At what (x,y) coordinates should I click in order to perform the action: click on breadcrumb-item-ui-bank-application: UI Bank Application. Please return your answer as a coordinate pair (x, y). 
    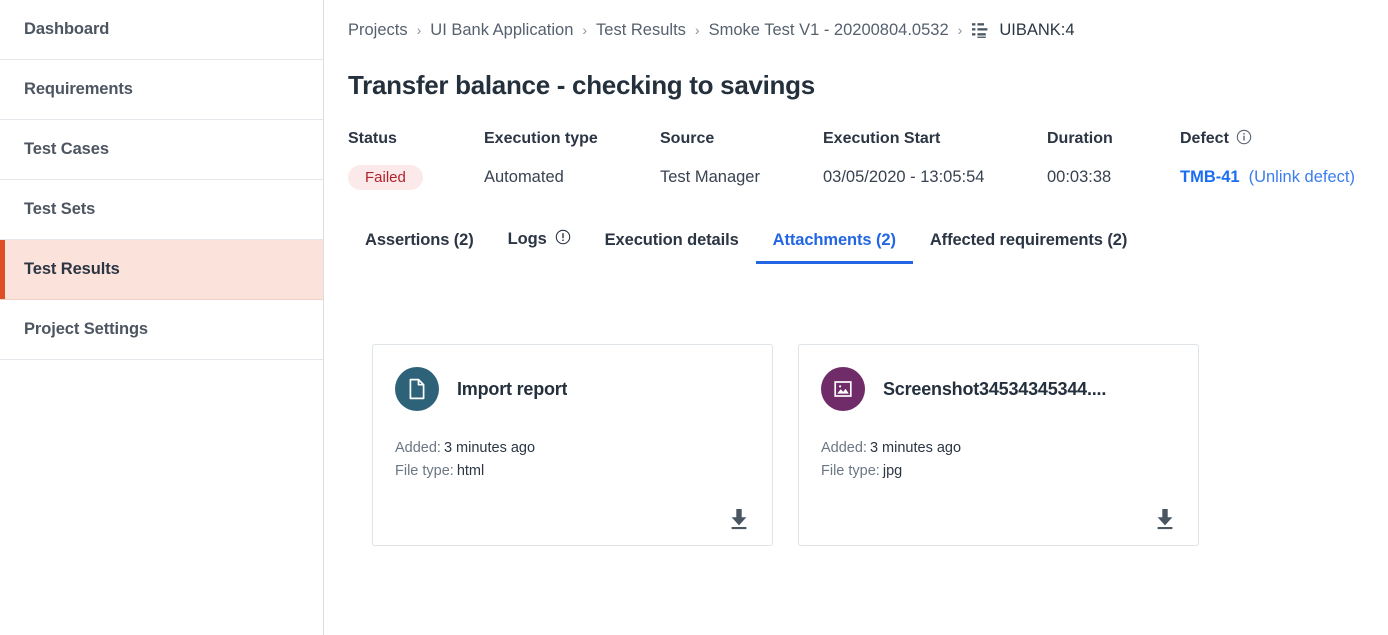
    Looking at the image, I should click on (501, 30).